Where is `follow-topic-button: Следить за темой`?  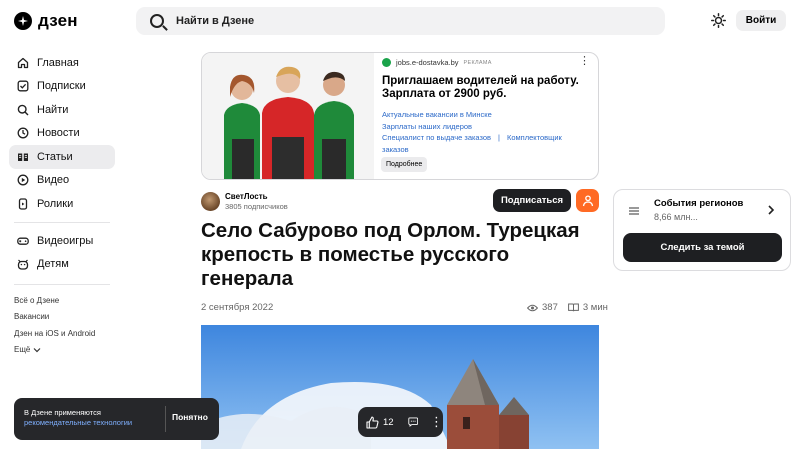
follow-topic-button: Следить за темой is located at coordinates (702, 247).